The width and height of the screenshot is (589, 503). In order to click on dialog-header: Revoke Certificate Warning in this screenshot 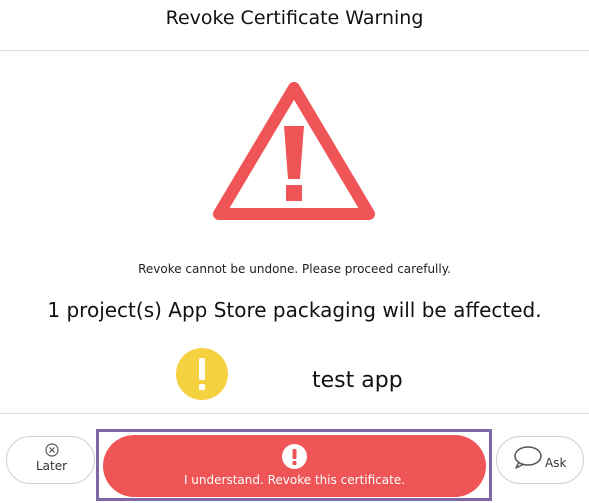, I will do `click(294, 25)`.